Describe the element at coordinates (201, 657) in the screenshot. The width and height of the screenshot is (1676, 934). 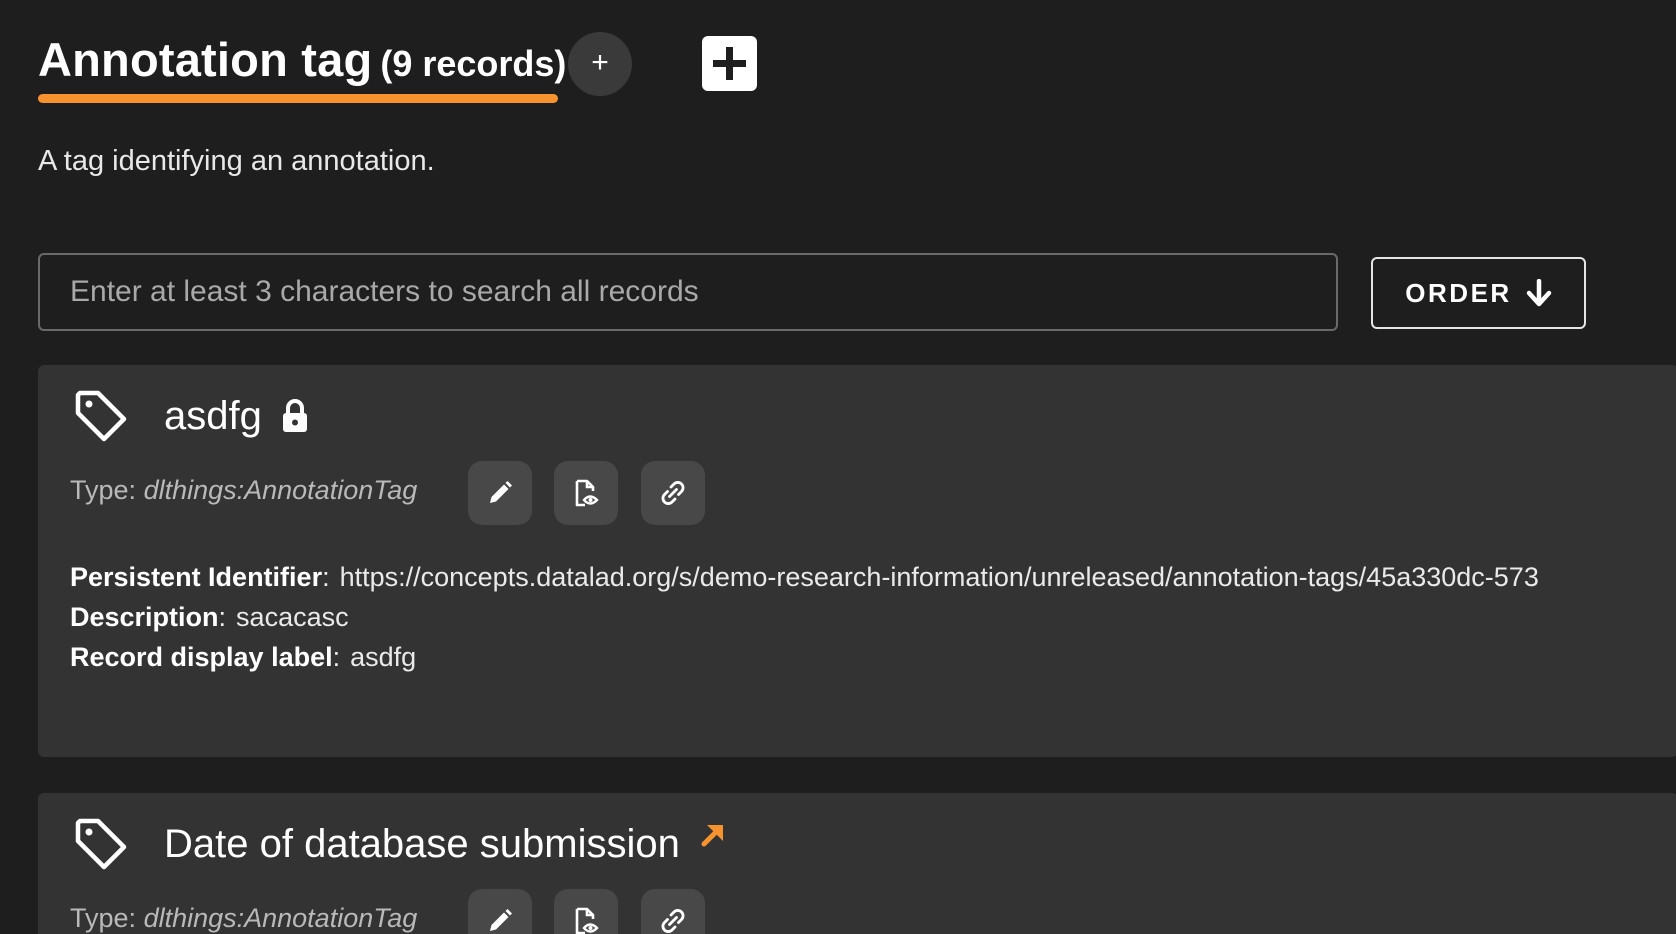
I see `property-key: Record display label` at that location.